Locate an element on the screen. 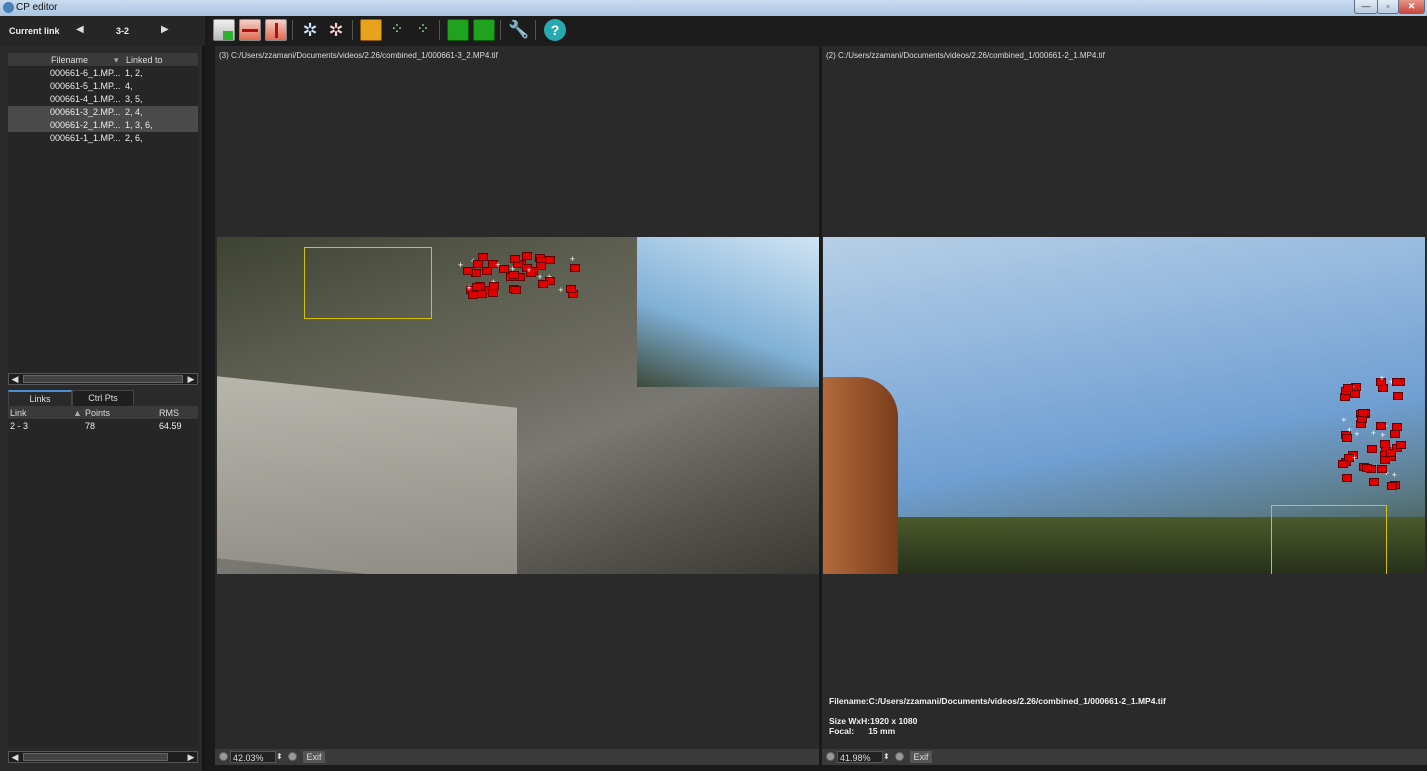 This screenshot has height=771, width=1427. links-table-header: Link ▲ Points RMS is located at coordinates (103, 413).